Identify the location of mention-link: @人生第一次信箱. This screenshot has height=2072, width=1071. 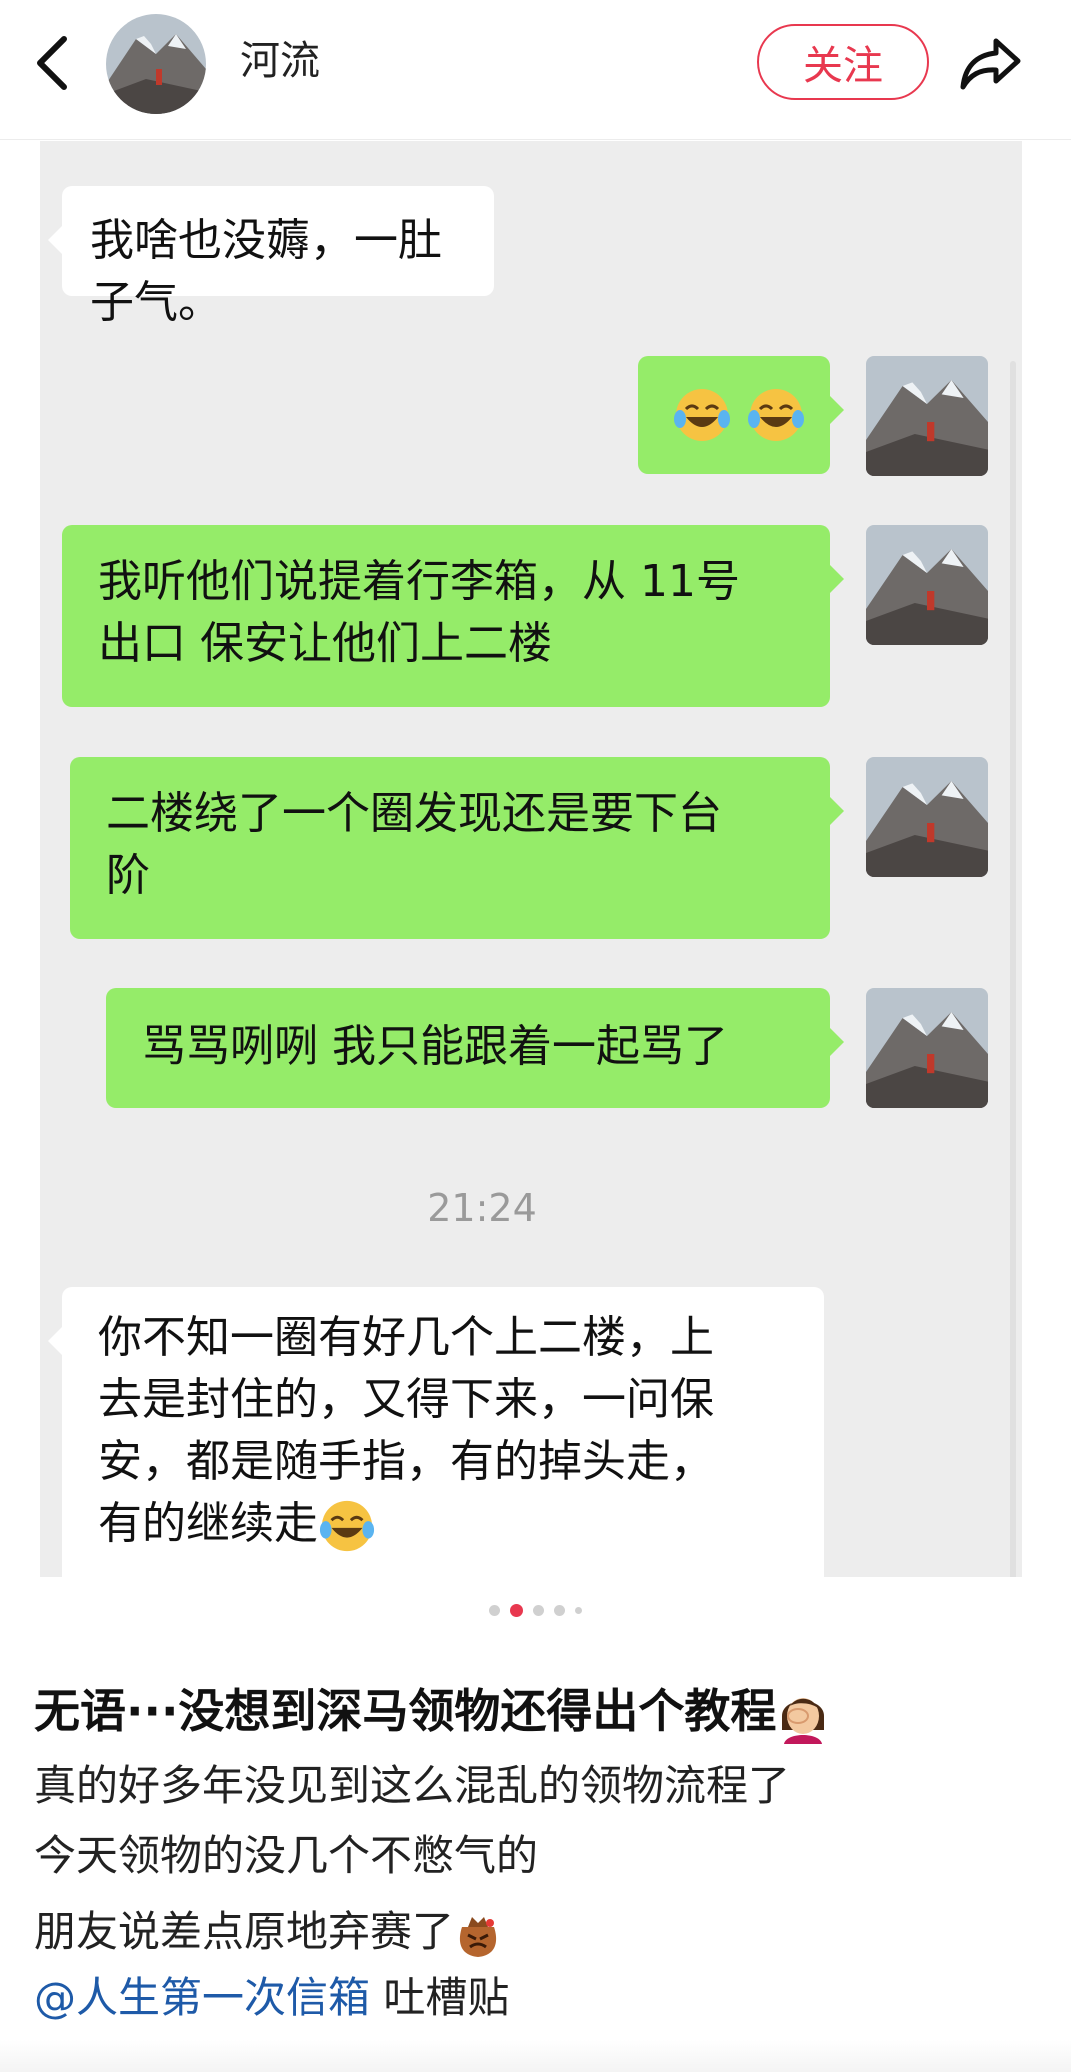
(202, 1997).